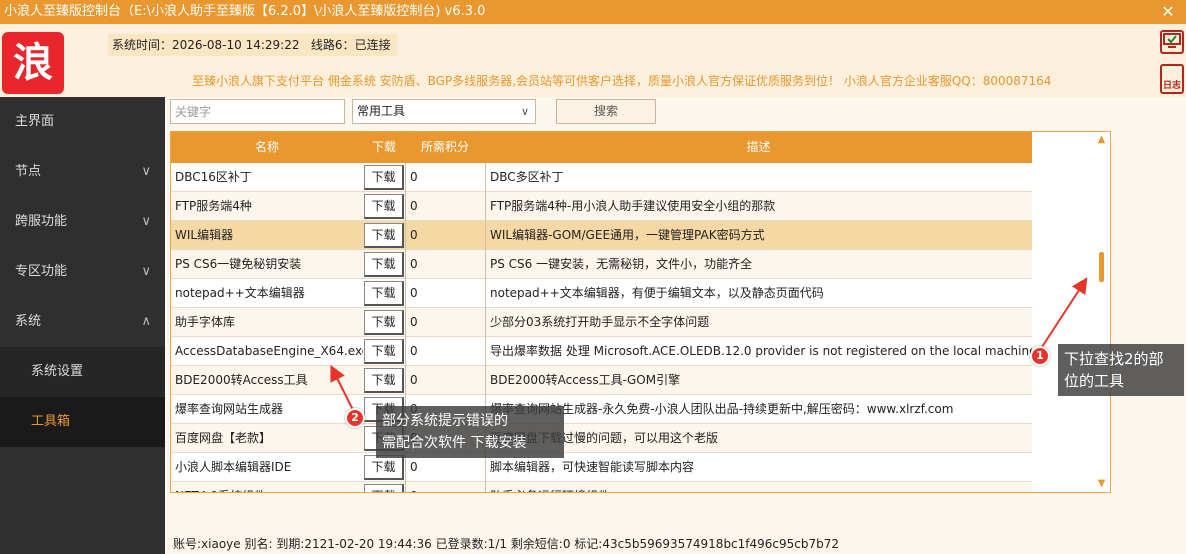  What do you see at coordinates (601, 147) in the screenshot?
I see `table-header: 名称 下载 所需积分 描述` at bounding box center [601, 147].